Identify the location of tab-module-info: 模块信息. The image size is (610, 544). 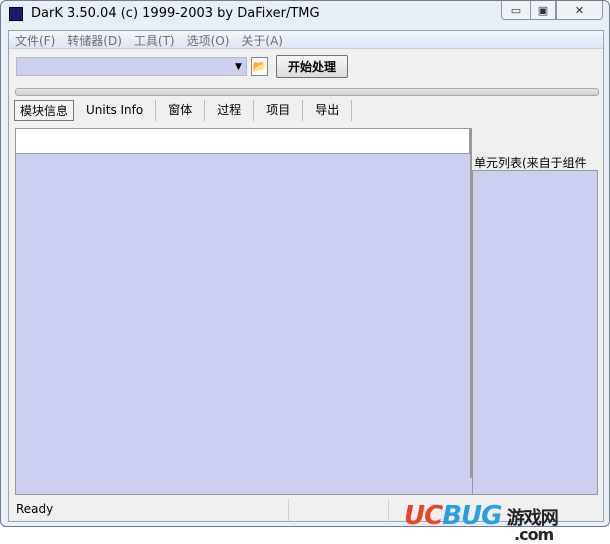
(44, 110).